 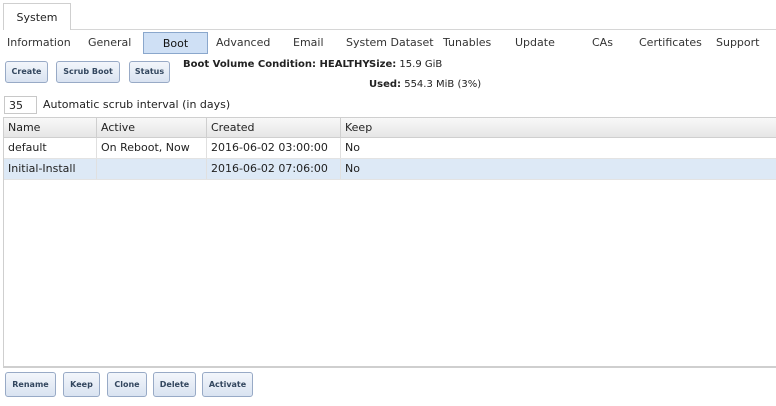 I want to click on keep-button: Keep, so click(x=81, y=384).